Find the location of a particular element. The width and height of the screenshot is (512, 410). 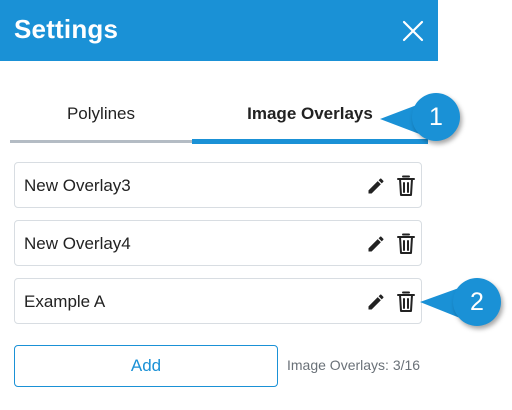

tab-polylines-label: Polylines is located at coordinates (101, 113).